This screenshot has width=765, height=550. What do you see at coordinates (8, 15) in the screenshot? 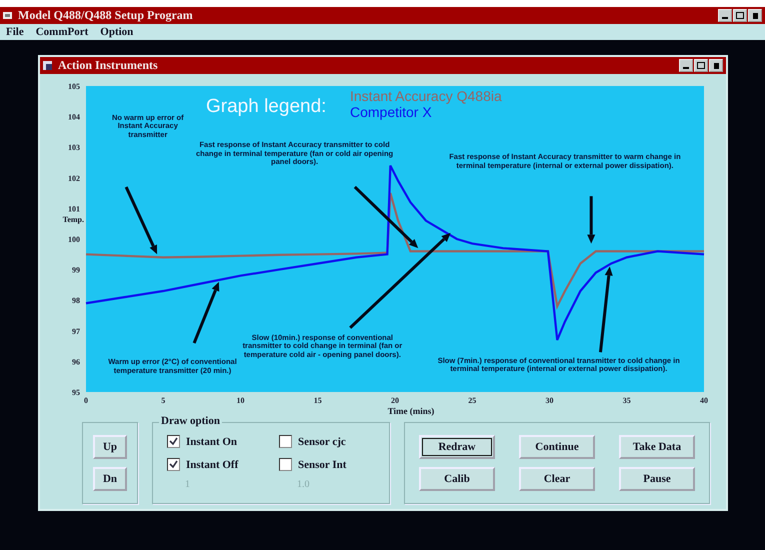
I see `app-icon` at bounding box center [8, 15].